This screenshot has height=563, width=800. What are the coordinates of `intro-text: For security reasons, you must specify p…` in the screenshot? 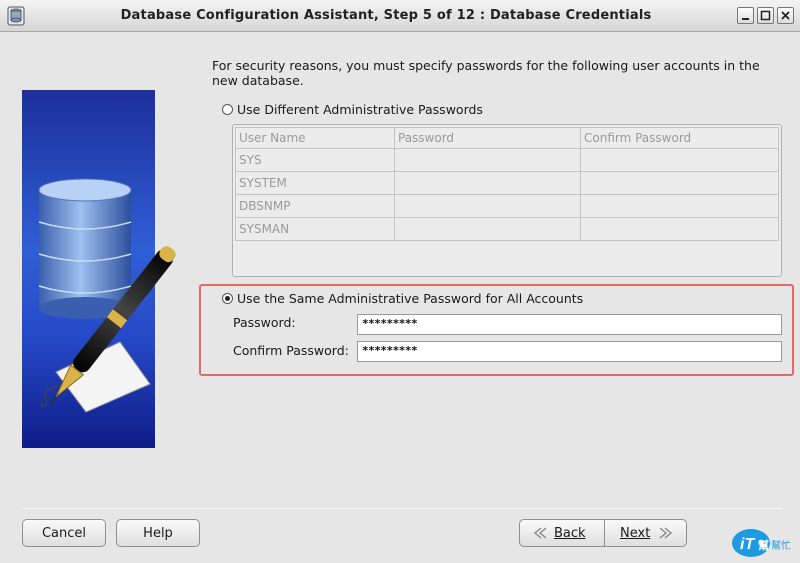 It's located at (486, 73).